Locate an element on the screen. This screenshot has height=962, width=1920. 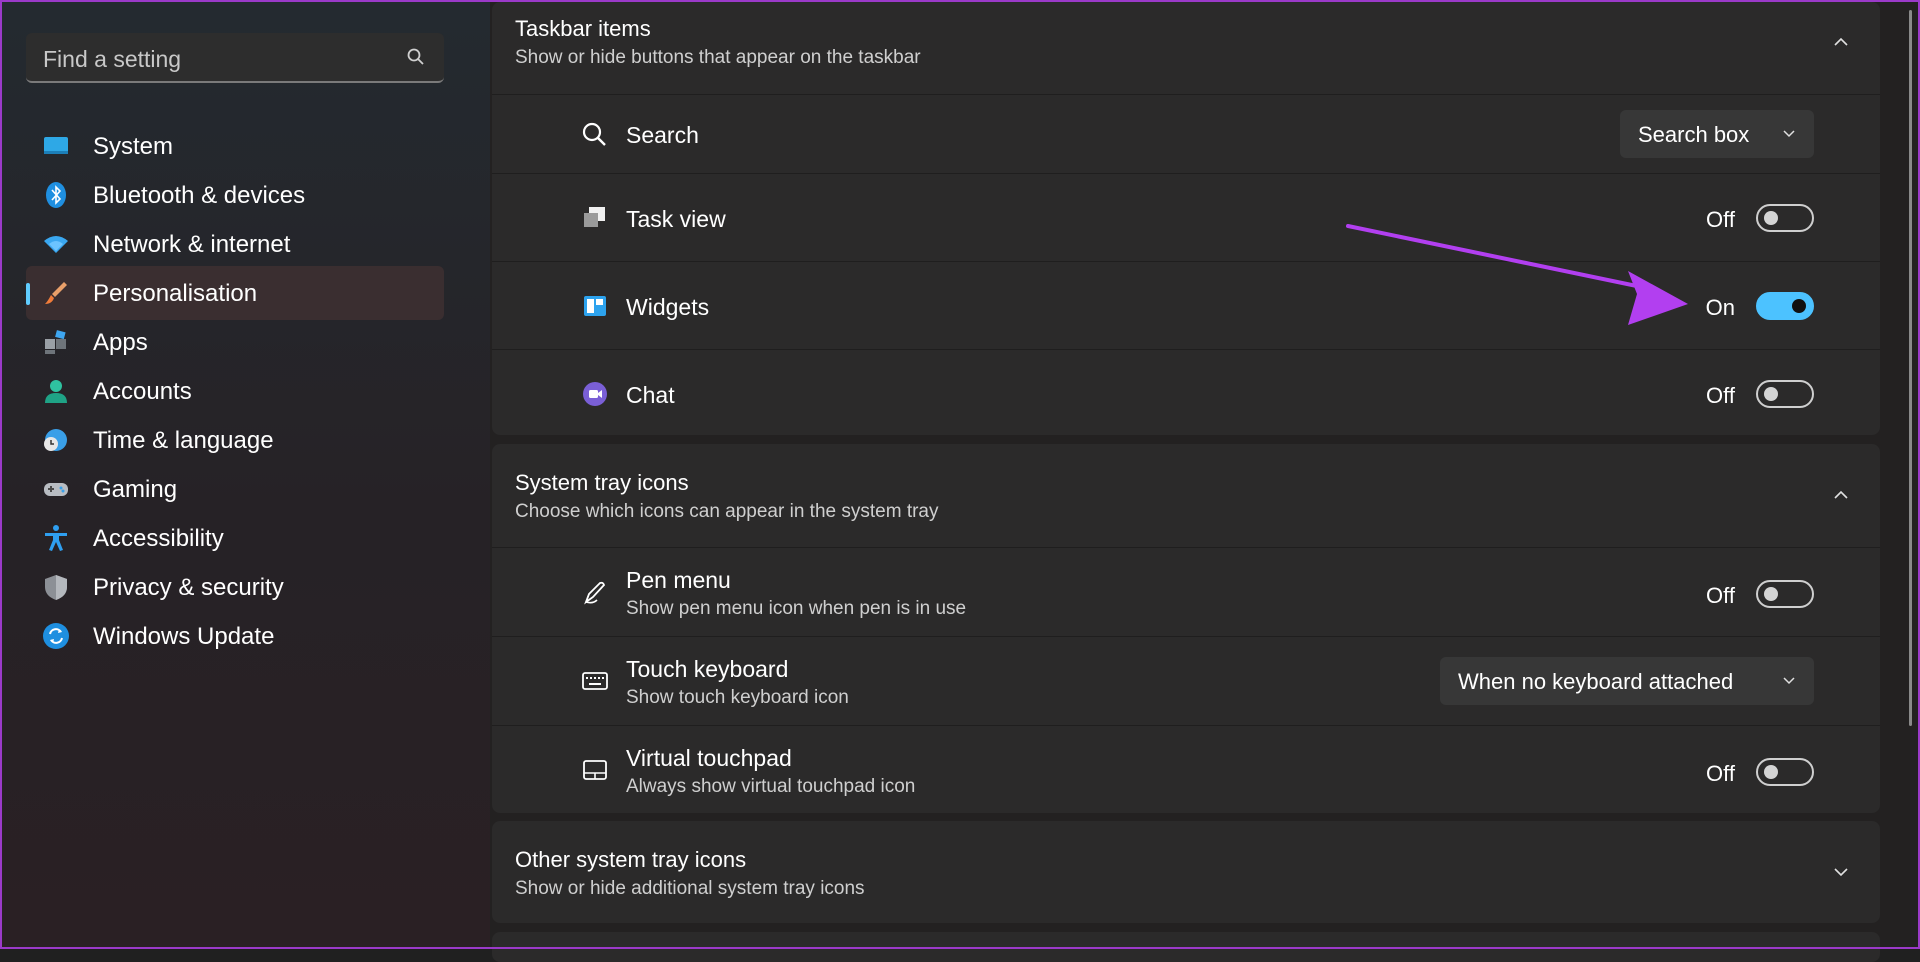
person-icon is located at coordinates (56, 391).